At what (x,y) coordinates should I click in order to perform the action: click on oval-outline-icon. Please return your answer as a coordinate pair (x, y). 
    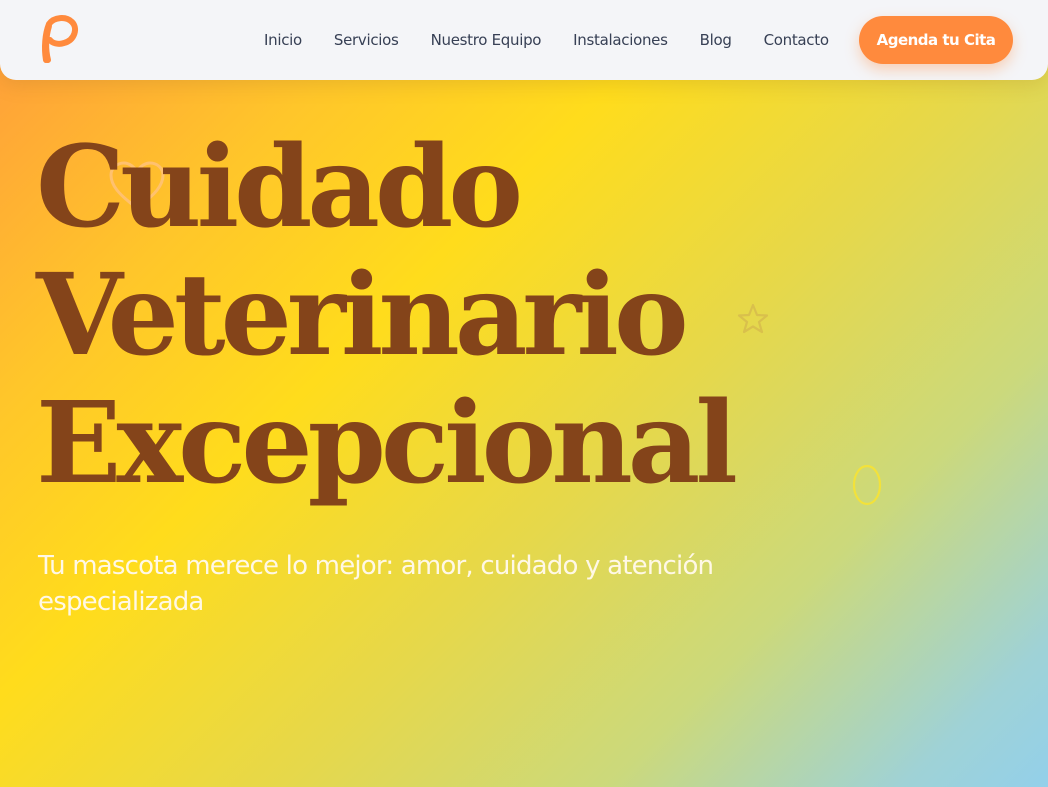
    Looking at the image, I should click on (867, 485).